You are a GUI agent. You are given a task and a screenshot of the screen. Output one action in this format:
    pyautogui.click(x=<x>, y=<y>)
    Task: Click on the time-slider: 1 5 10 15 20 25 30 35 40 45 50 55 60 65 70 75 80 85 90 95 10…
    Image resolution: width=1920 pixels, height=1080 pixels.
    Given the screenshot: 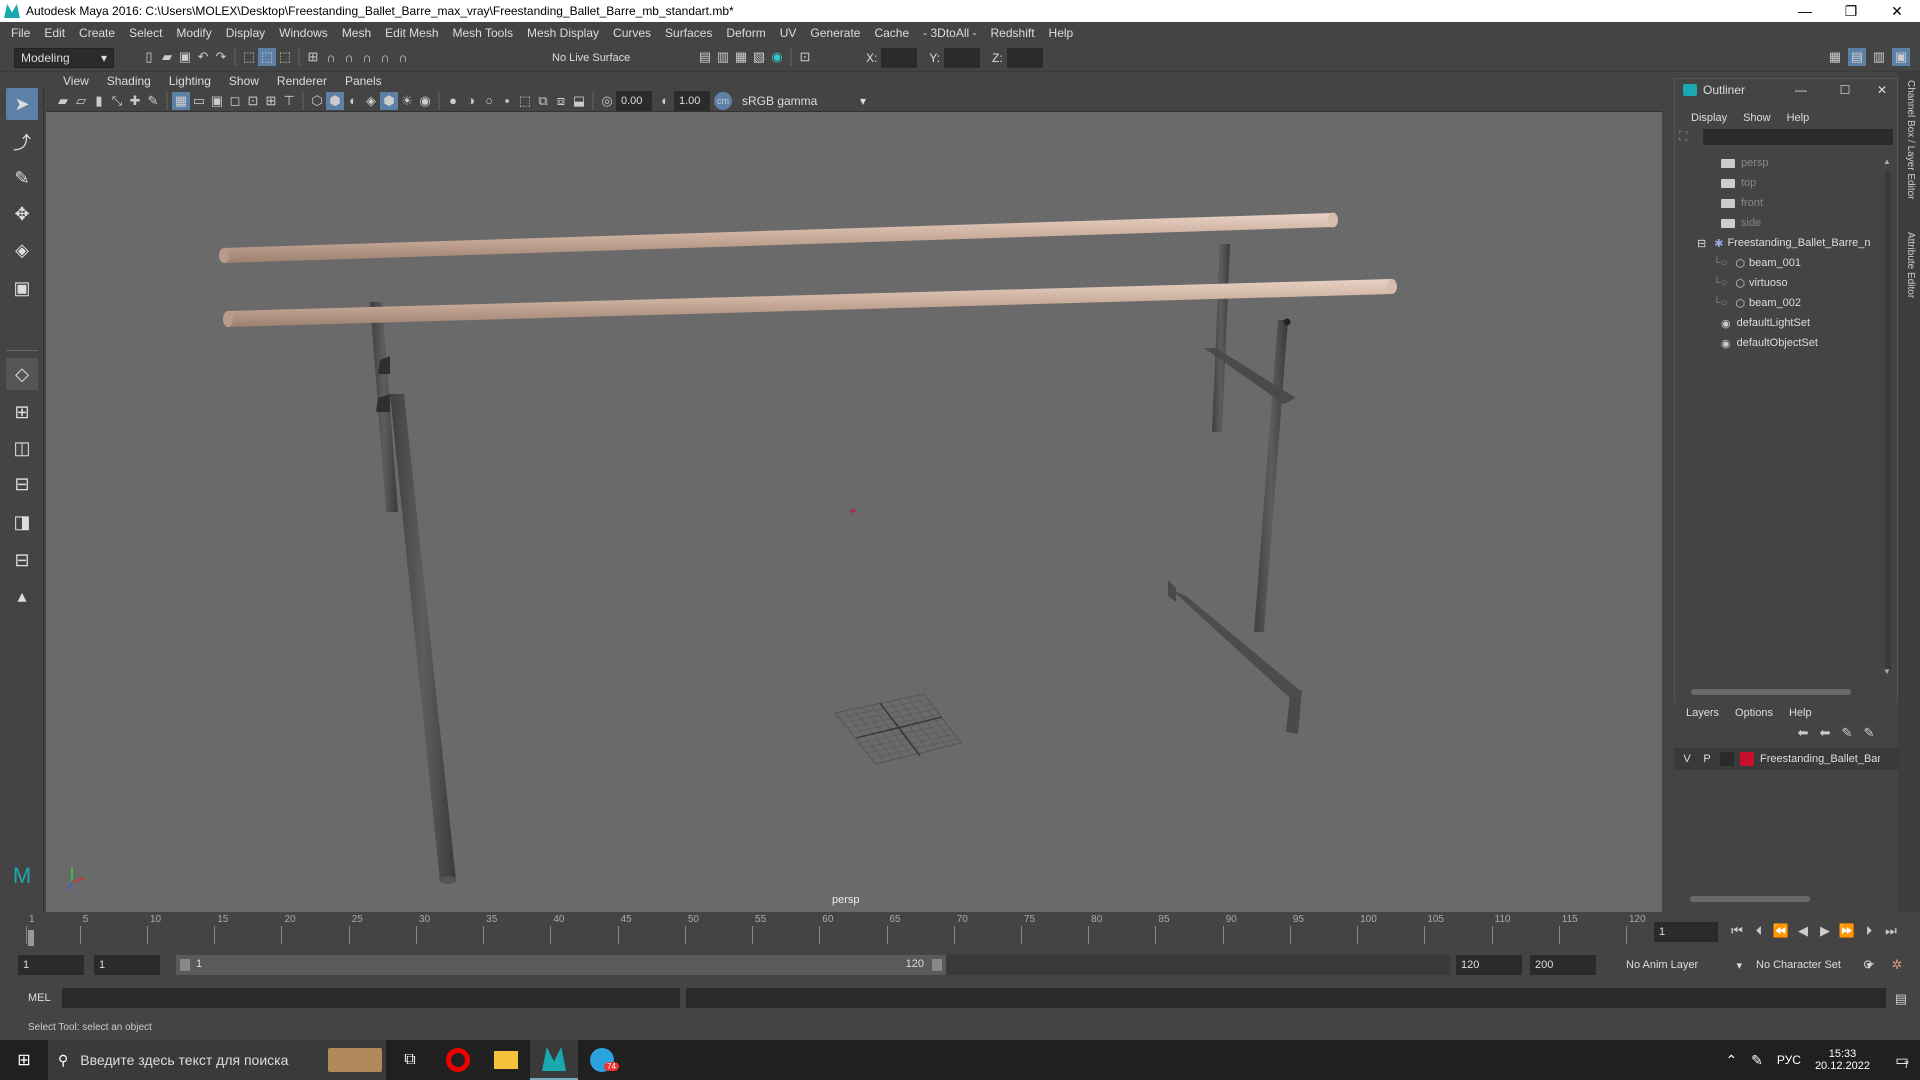 What is the action you would take?
    pyautogui.click(x=960, y=930)
    